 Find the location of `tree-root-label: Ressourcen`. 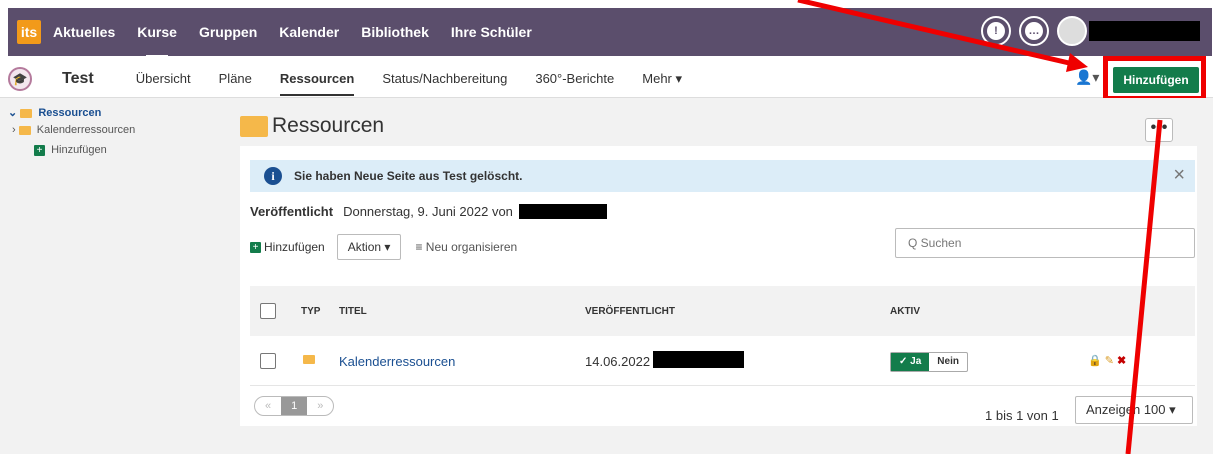

tree-root-label: Ressourcen is located at coordinates (69, 113).